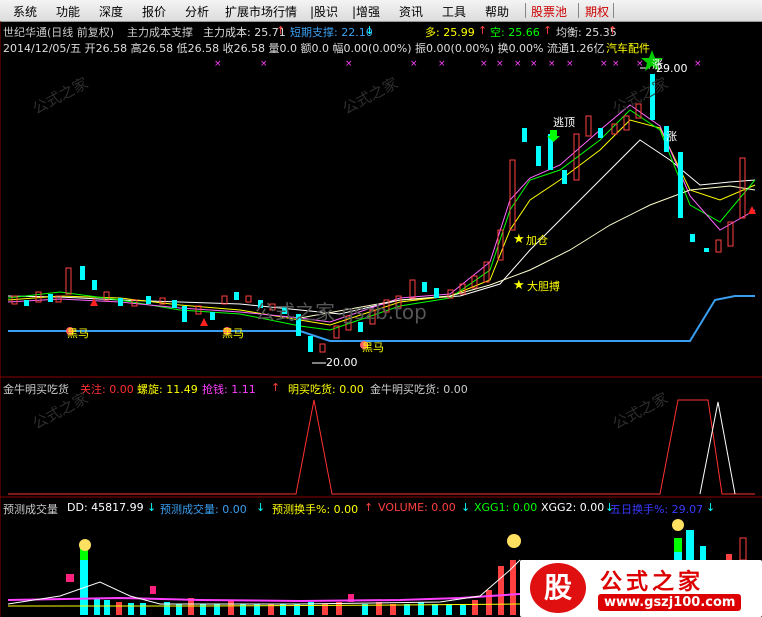 The width and height of the screenshot is (762, 617). I want to click on panel3-xgg1: XGG1: 0.00, so click(506, 507).